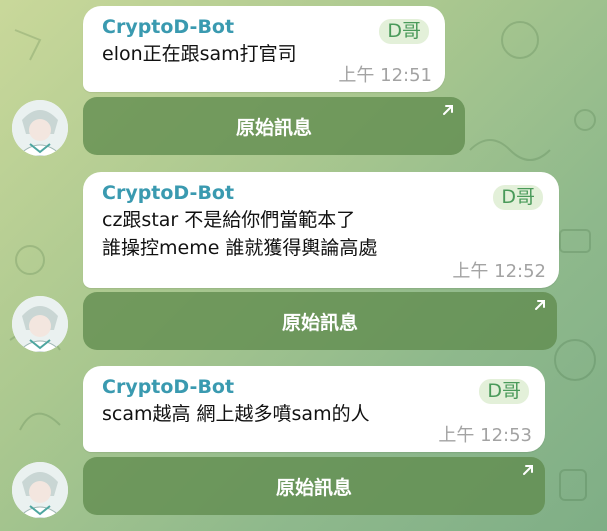  What do you see at coordinates (385, 75) in the screenshot?
I see `message-time: 上午 12:51` at bounding box center [385, 75].